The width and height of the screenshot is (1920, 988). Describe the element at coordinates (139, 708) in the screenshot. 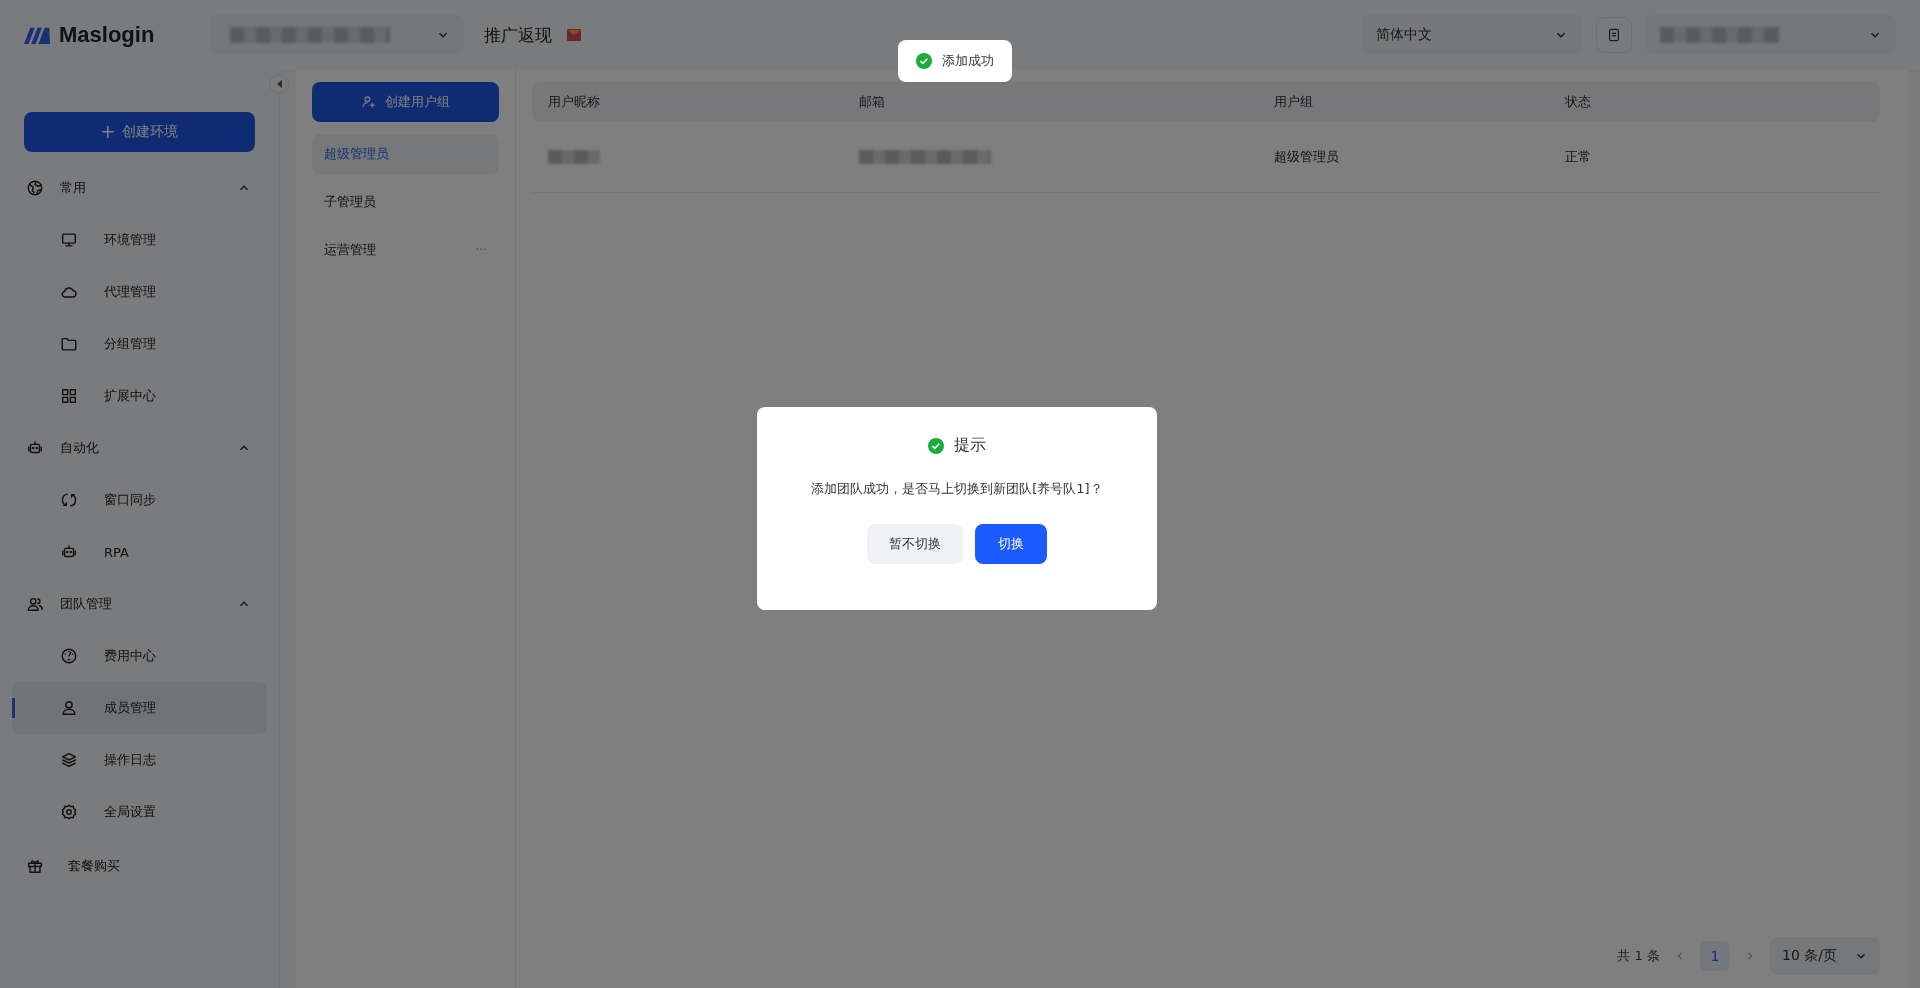

I see `sidebar-item: 成员管理` at that location.